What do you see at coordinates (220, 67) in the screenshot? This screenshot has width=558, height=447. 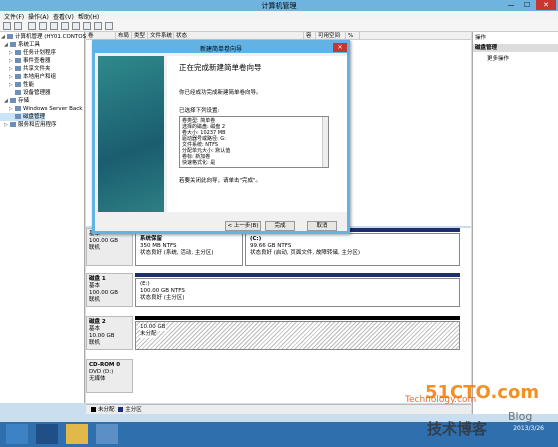 I see `wizard-heading: 正在完成新建简单卷向导` at bounding box center [220, 67].